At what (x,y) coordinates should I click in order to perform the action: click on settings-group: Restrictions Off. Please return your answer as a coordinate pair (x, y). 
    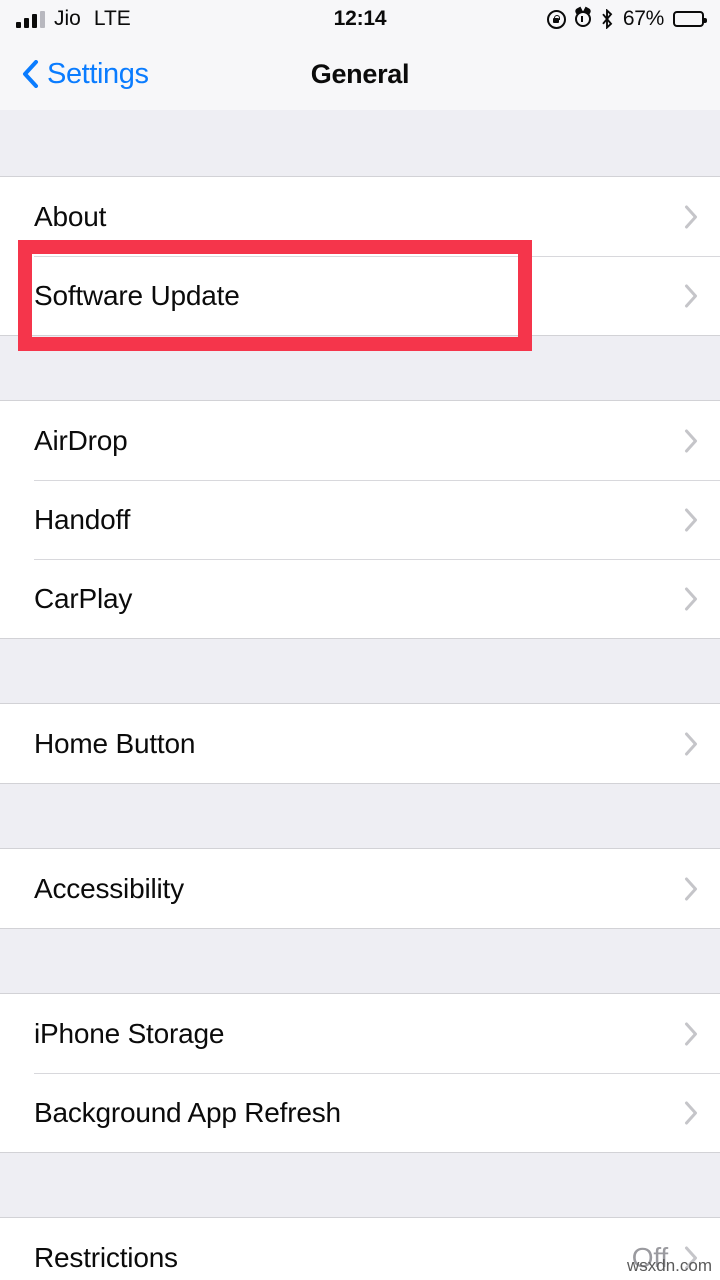
    Looking at the image, I should click on (360, 1248).